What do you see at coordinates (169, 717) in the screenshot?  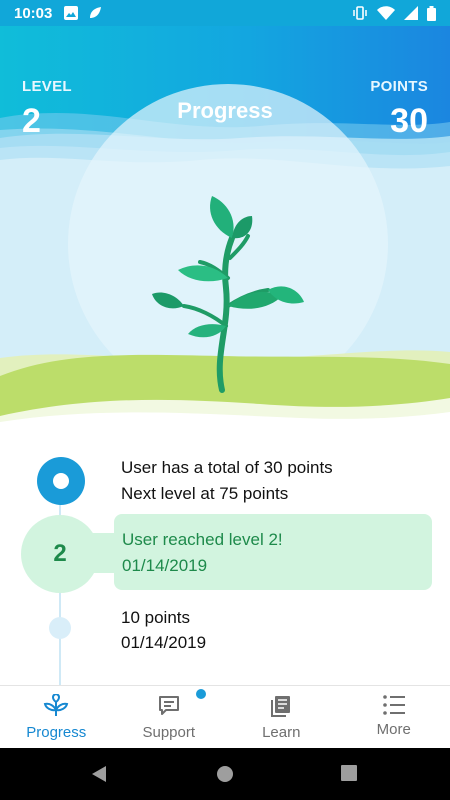 I see `nav-item-support: Support` at bounding box center [169, 717].